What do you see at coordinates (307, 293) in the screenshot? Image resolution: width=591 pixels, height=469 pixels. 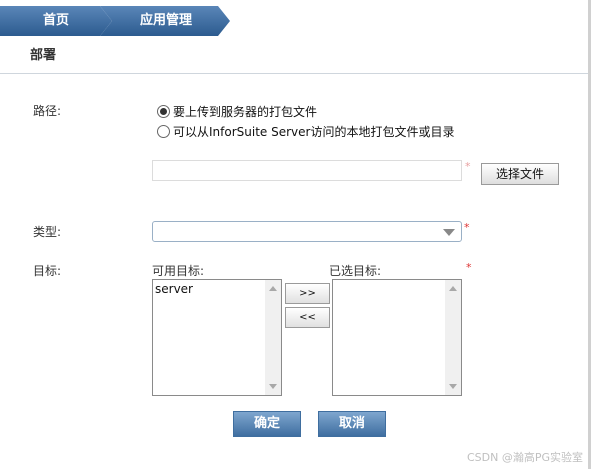 I see `add-target-button: >>` at bounding box center [307, 293].